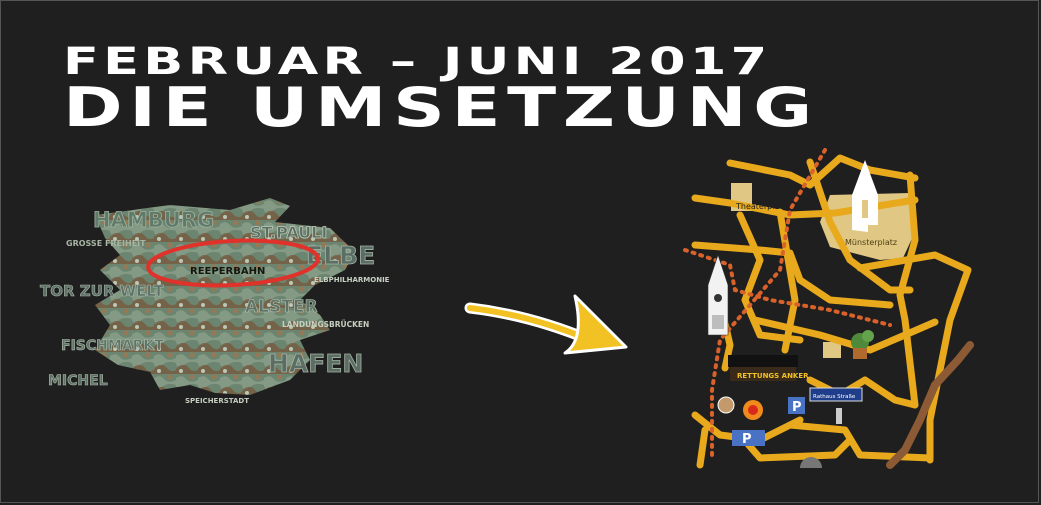  I want to click on parking-icon-2: P, so click(748, 438).